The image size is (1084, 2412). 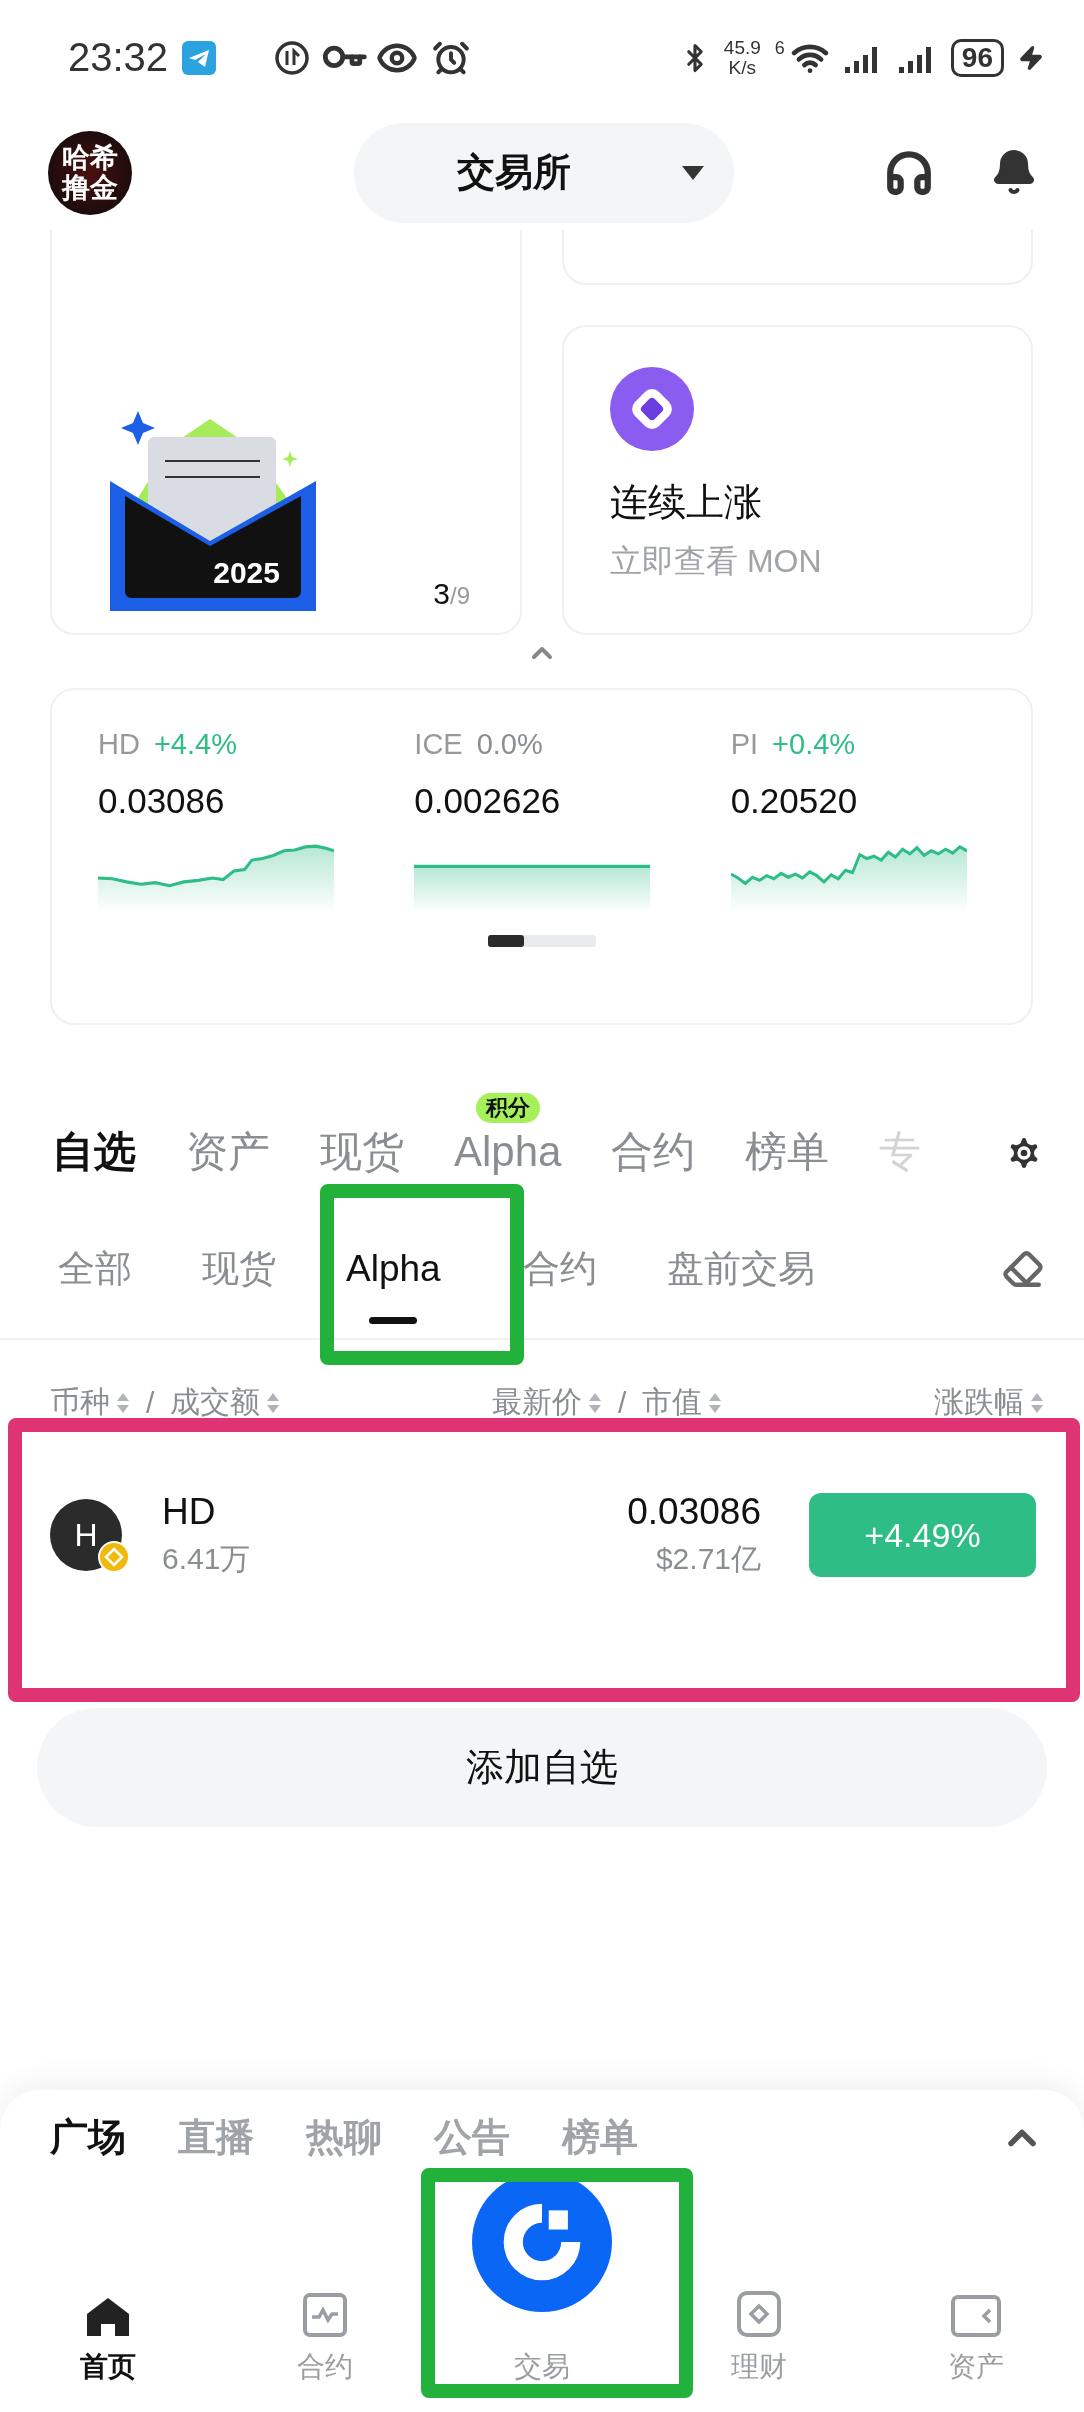 I want to click on carousel-counter: 3/9, so click(x=451, y=594).